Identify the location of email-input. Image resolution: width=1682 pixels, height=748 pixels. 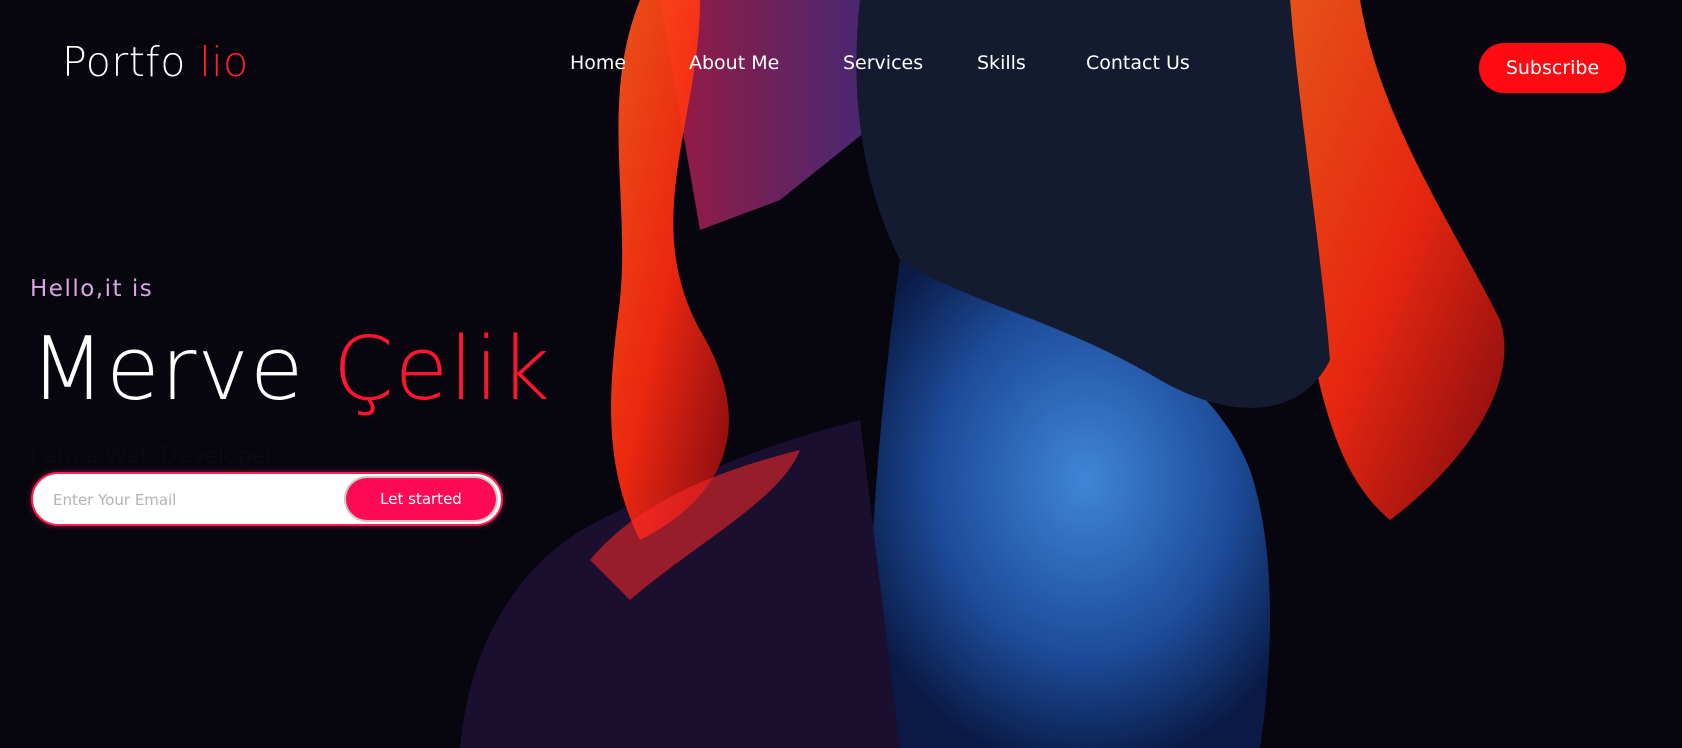
(188, 500).